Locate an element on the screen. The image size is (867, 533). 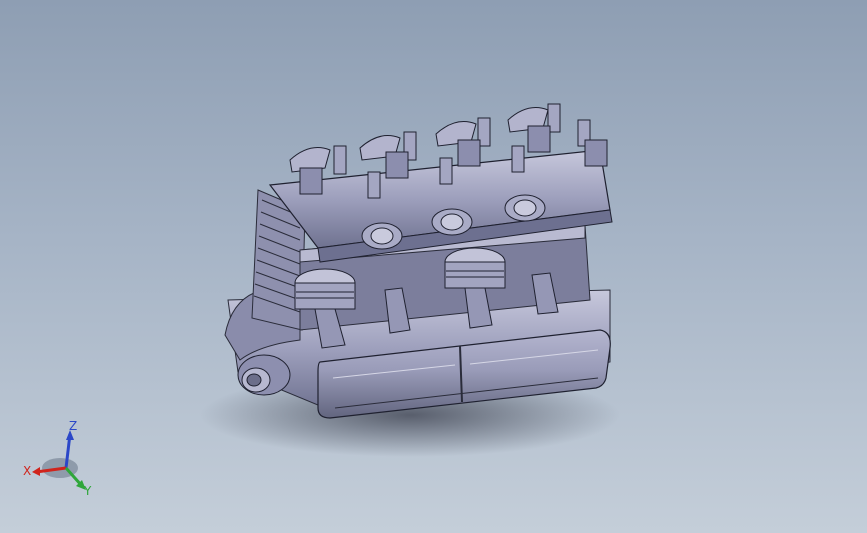
crank-pulley is located at coordinates (264, 375).